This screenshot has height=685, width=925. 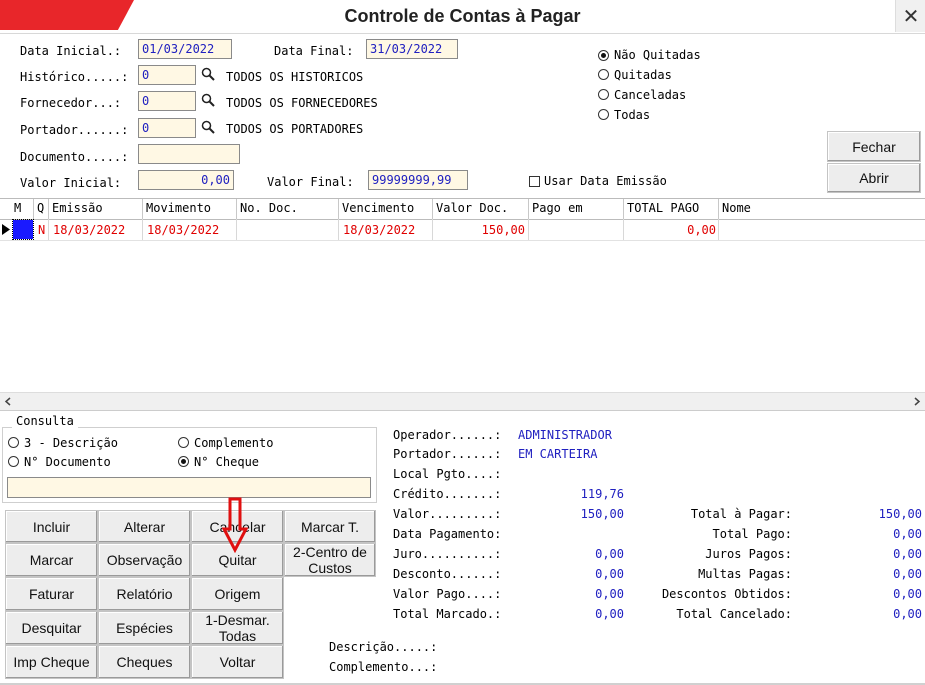 What do you see at coordinates (650, 95) in the screenshot?
I see `radio-canceladas-label: Canceladas` at bounding box center [650, 95].